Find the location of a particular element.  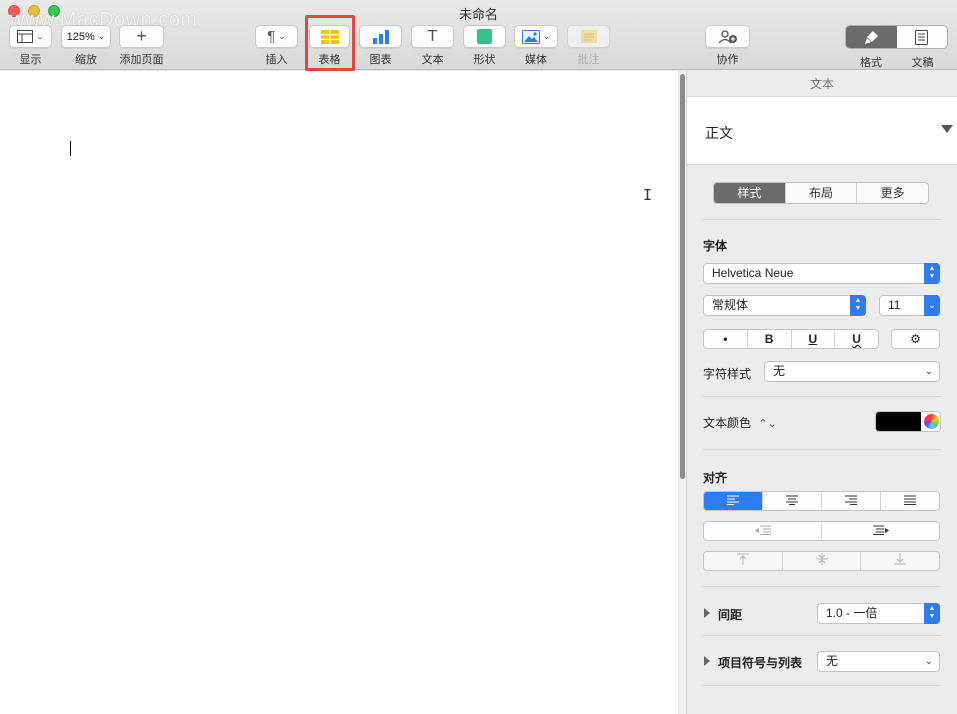

align-right-button is located at coordinates (850, 501).